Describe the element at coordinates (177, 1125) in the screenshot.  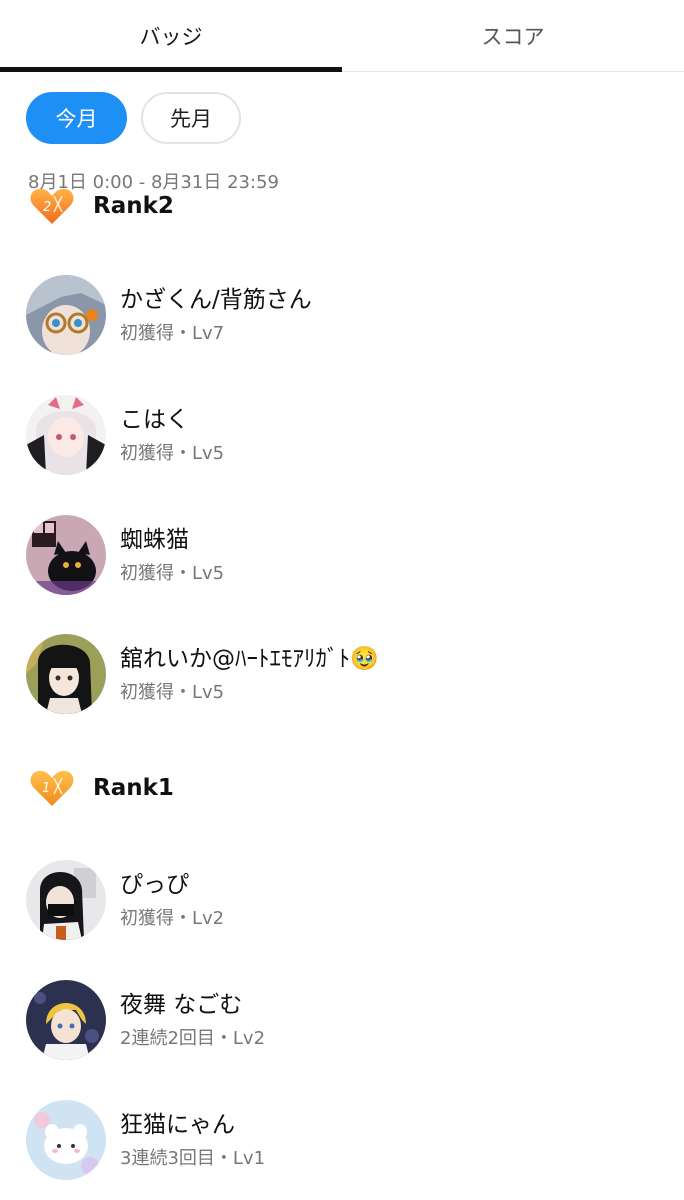
I see `user-name: 狂猫にゃん` at that location.